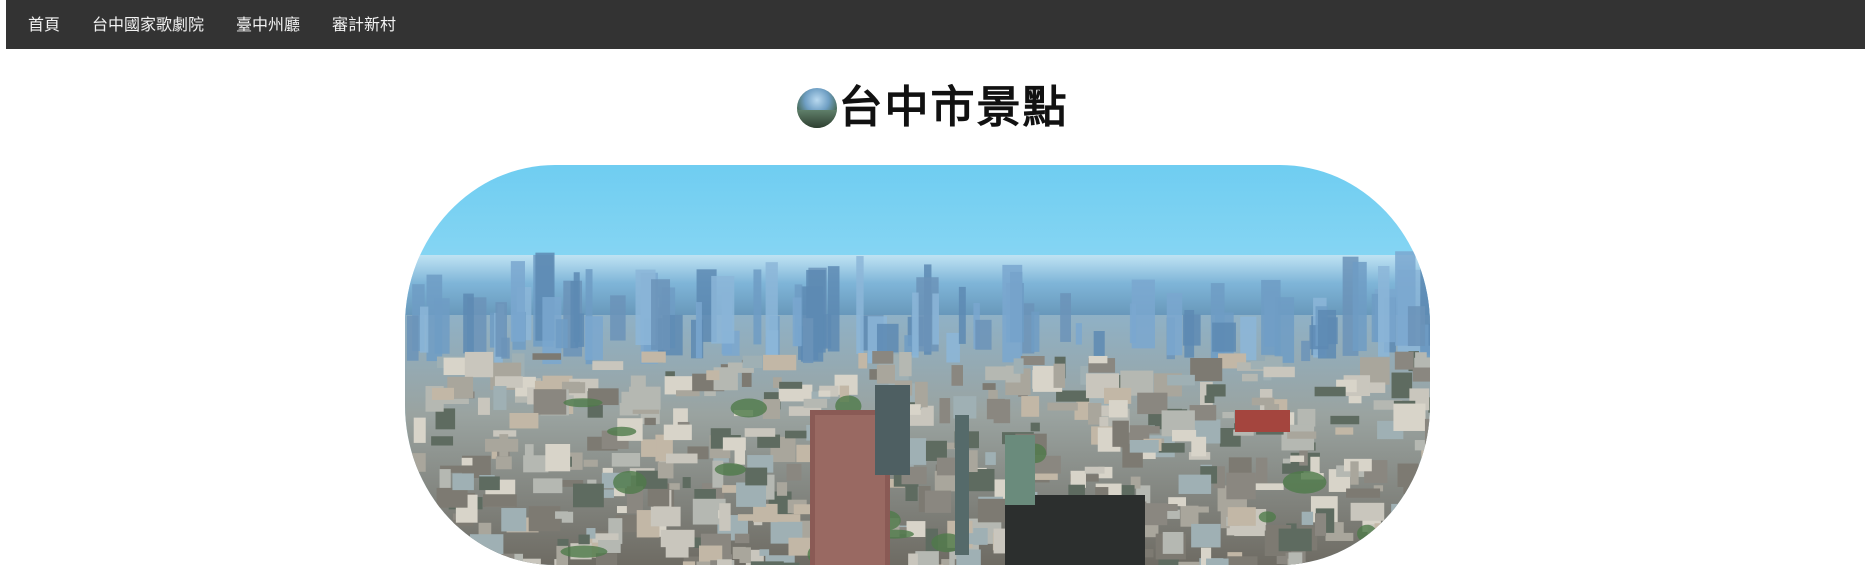 The height and width of the screenshot is (572, 1865). What do you see at coordinates (935, 24) in the screenshot?
I see `top-navbar: 首頁 台中國家歌劇院 臺中州廳 審計新村` at bounding box center [935, 24].